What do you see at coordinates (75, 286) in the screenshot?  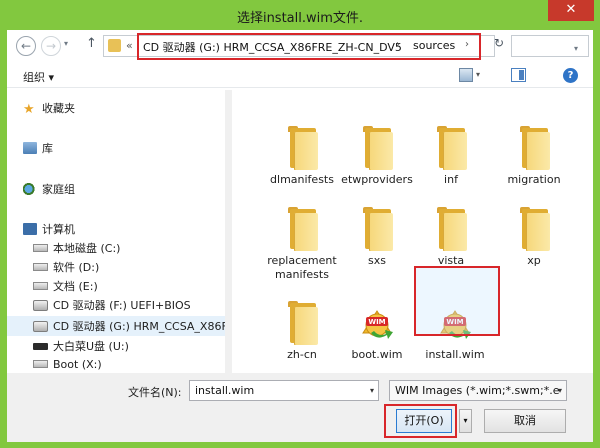 I see `nav-label: 文档 (E:)` at bounding box center [75, 286].